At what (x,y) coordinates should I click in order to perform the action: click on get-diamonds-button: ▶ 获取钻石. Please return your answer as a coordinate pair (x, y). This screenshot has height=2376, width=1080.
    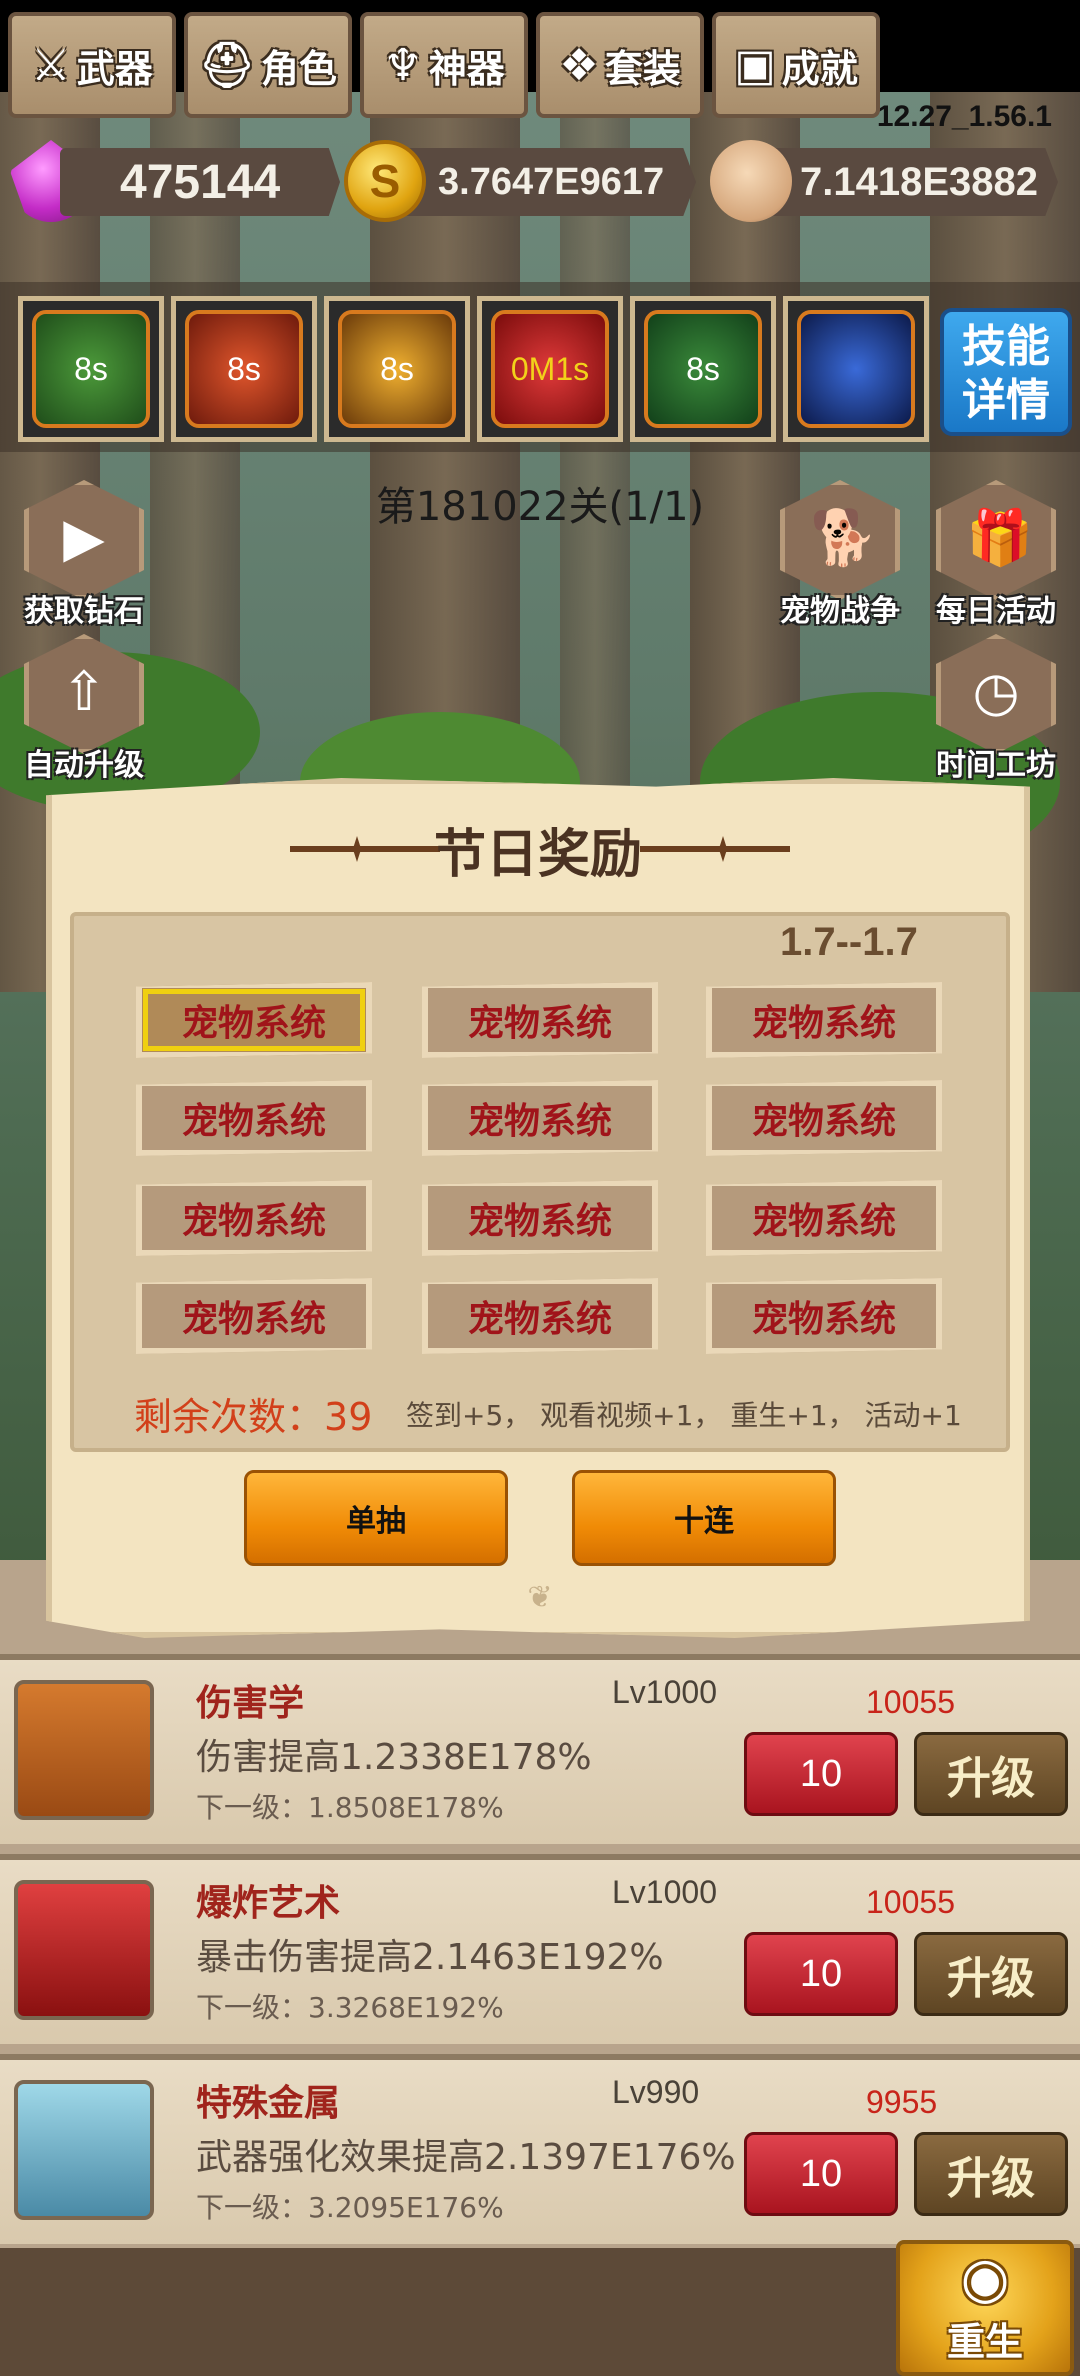
    Looking at the image, I should click on (84, 555).